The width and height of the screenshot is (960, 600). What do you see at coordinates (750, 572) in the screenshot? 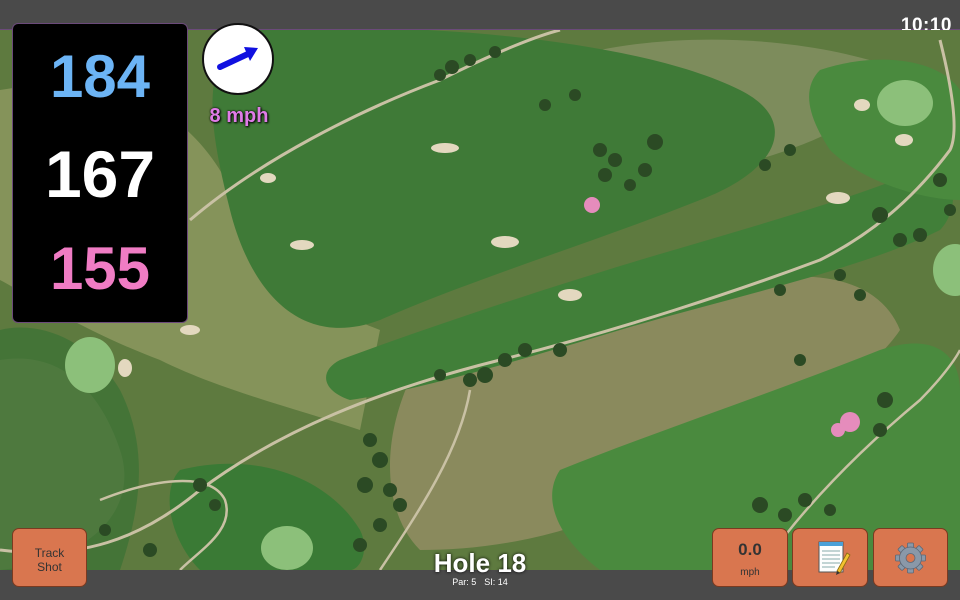
I see `speed-unit: mph` at bounding box center [750, 572].